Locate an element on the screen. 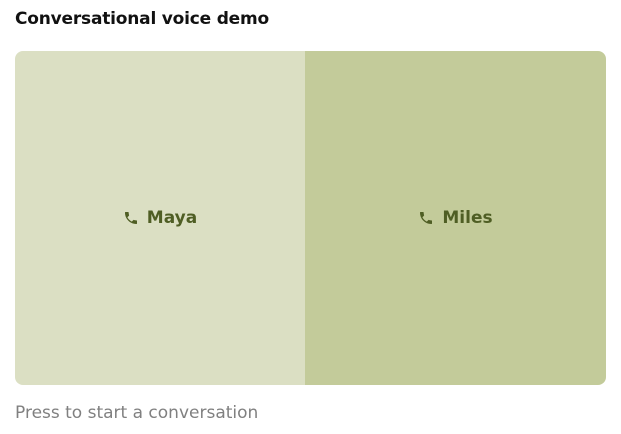  start-conversation-hint: Press to start a conversation is located at coordinates (137, 413).